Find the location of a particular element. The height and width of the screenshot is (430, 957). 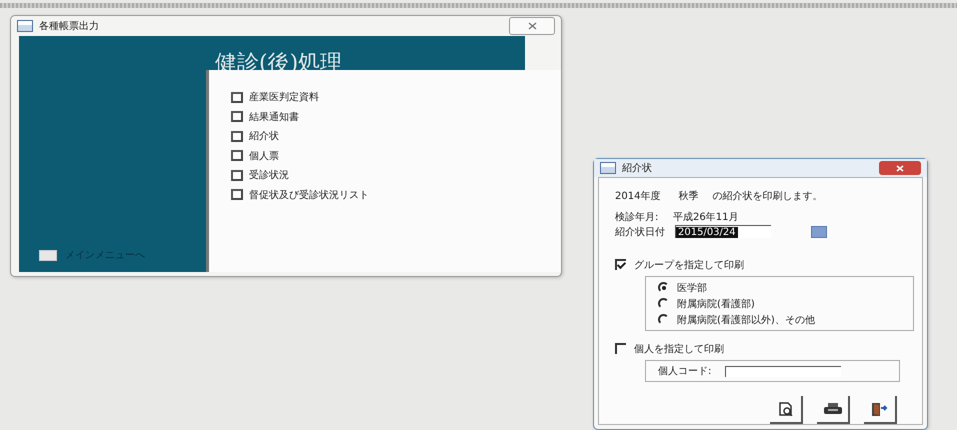

radio-label: 医学部 is located at coordinates (692, 288).